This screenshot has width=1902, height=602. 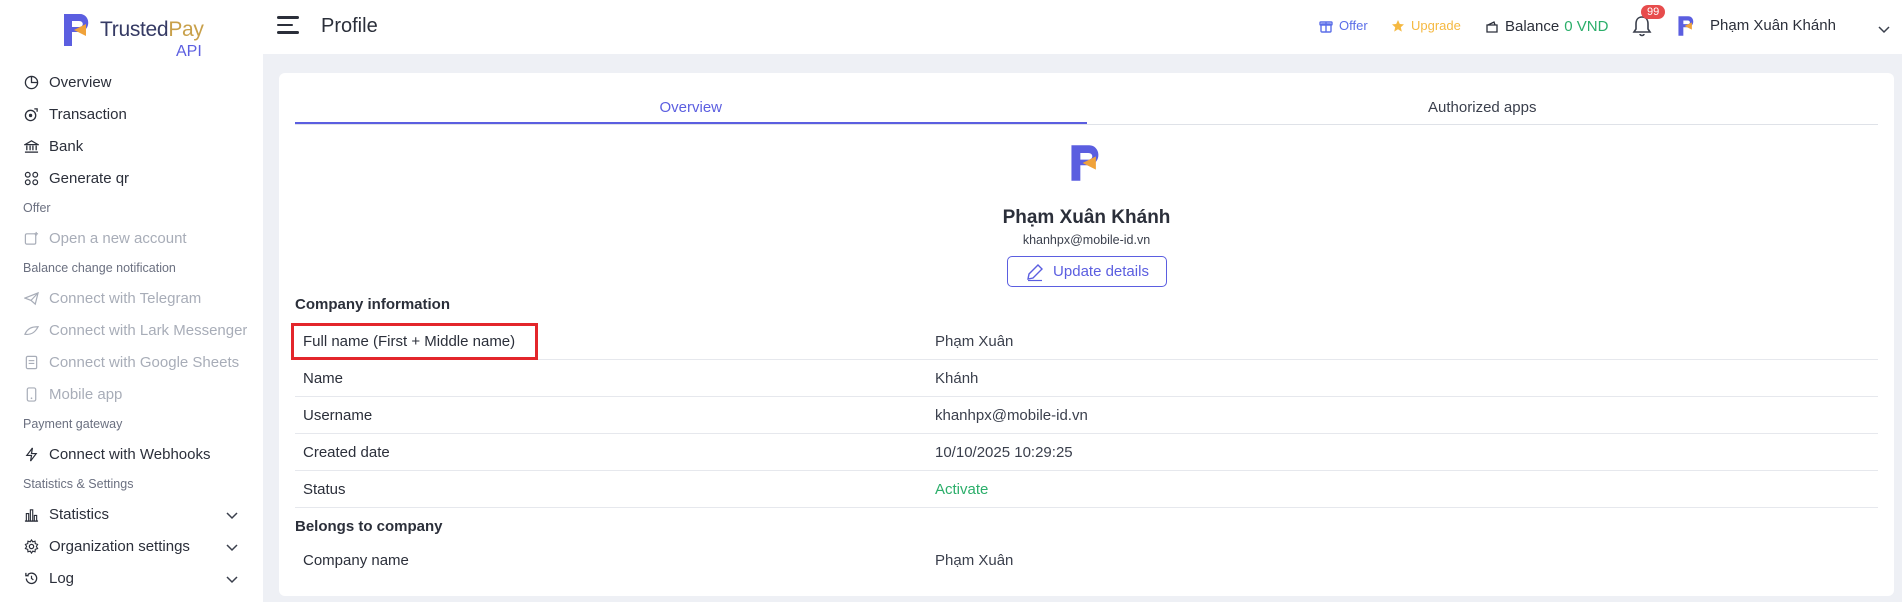 I want to click on profile-tabs: Overview Authorized apps, so click(x=1086, y=110).